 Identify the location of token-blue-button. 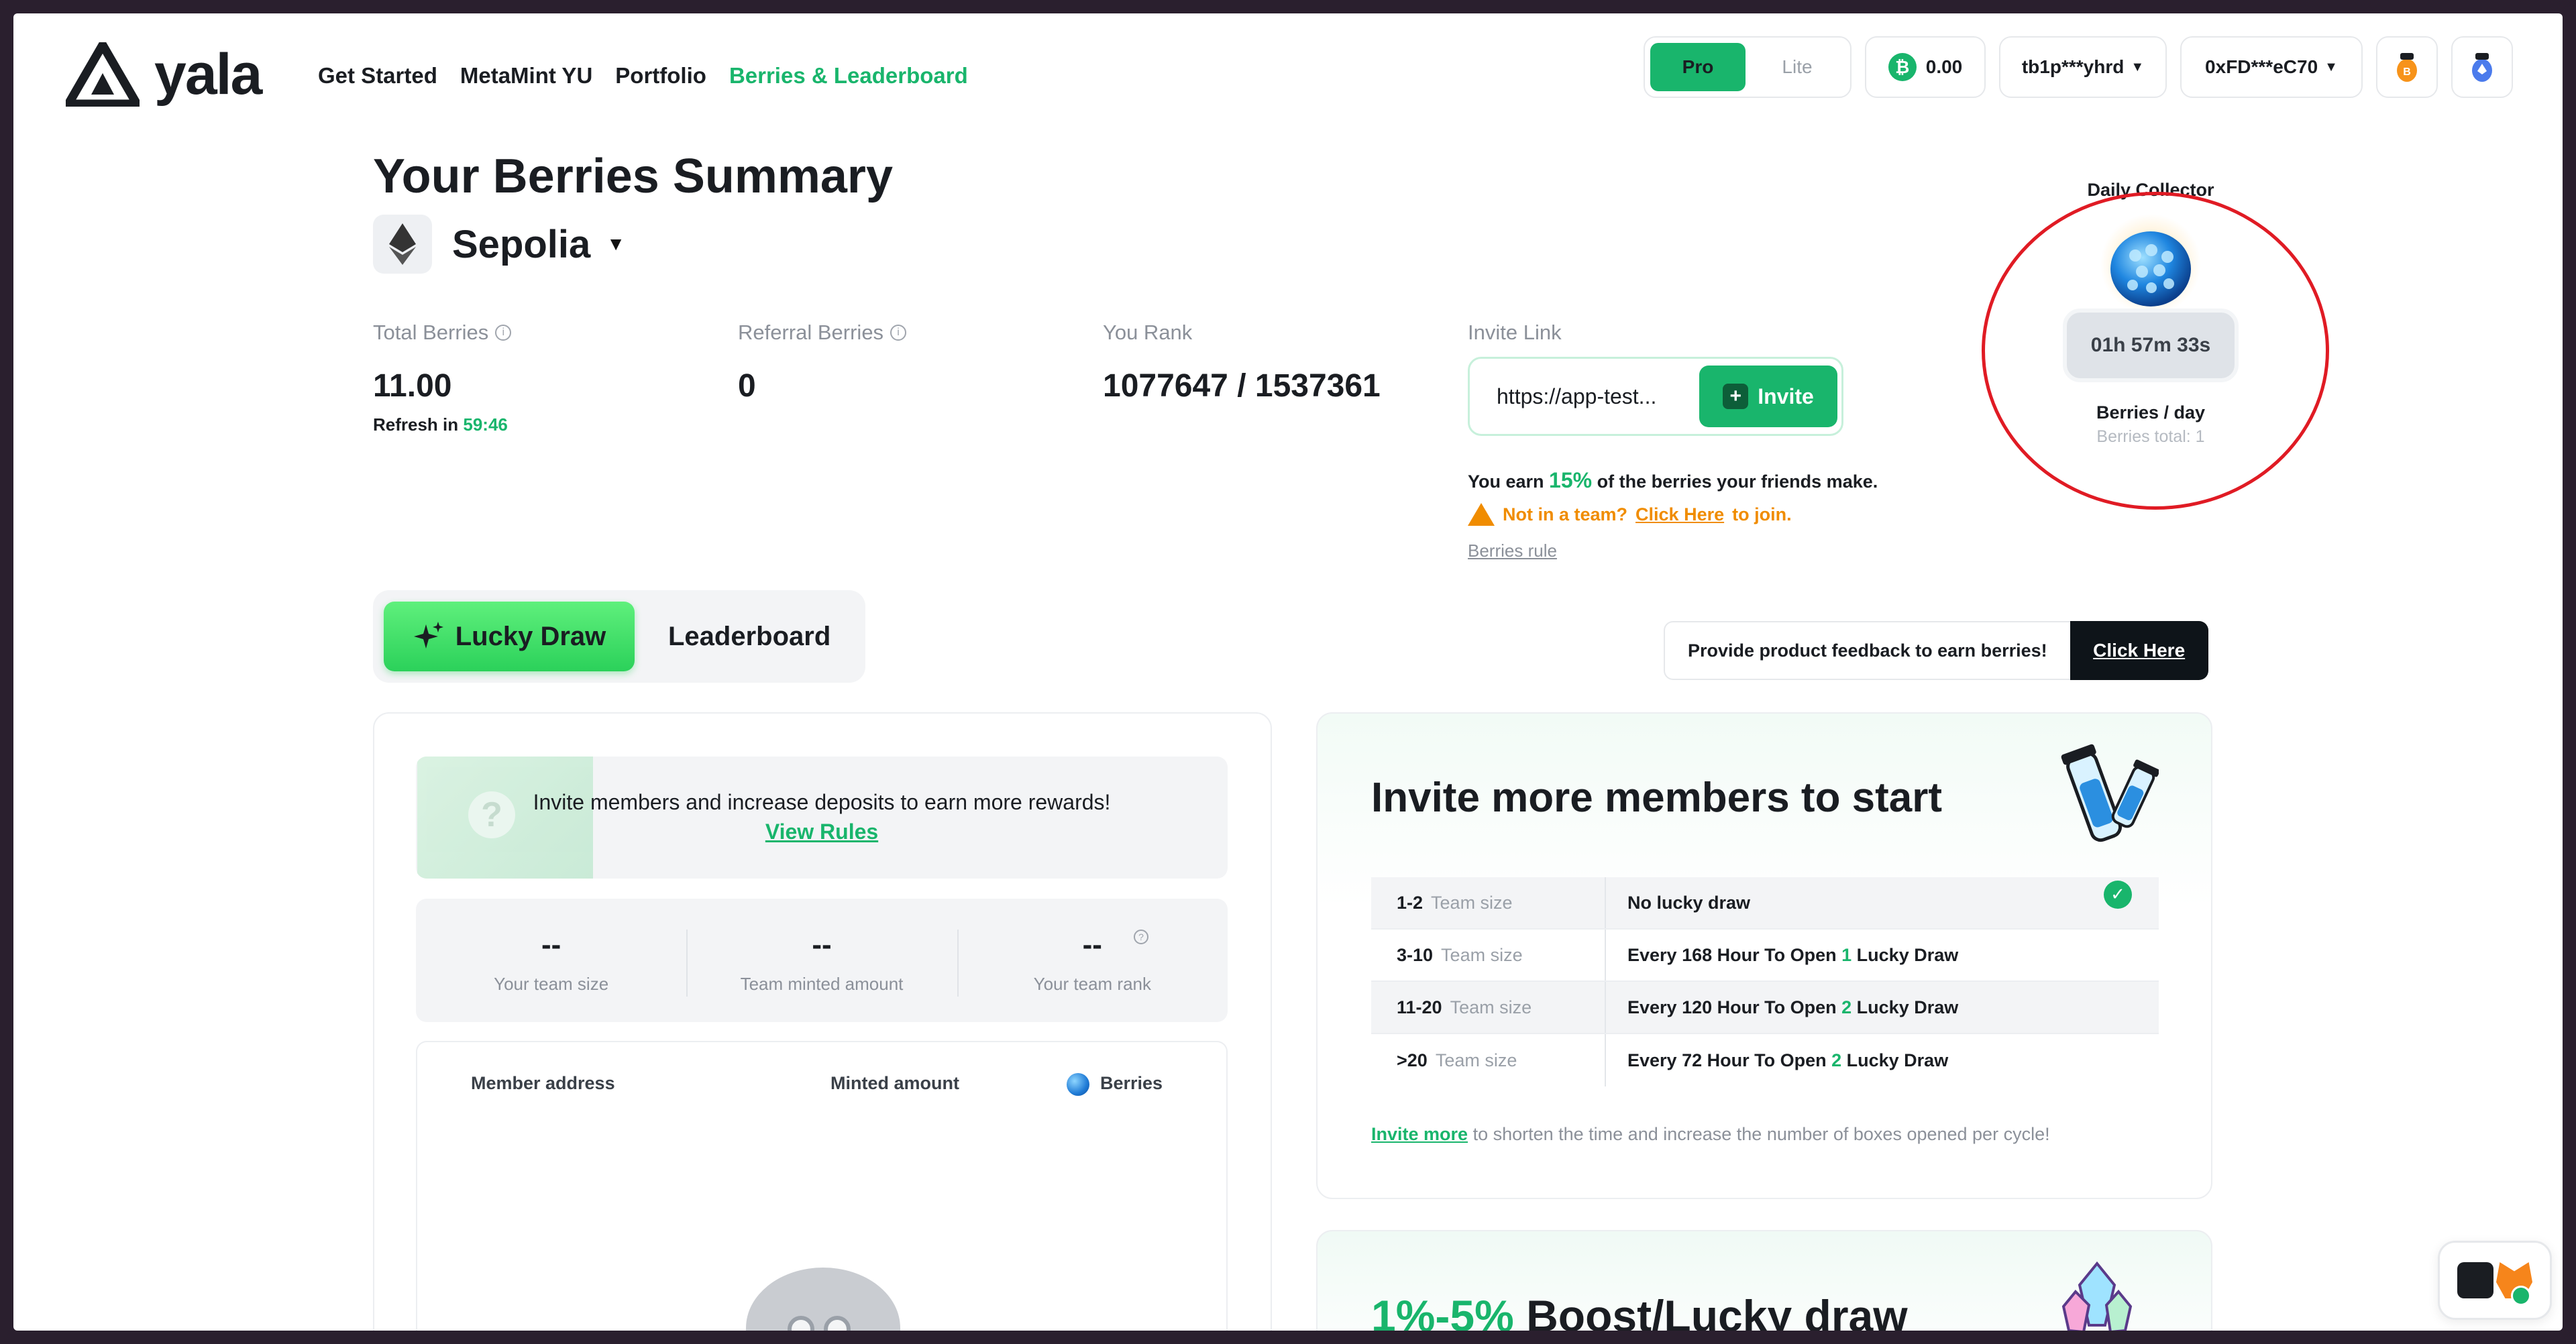
(2482, 67).